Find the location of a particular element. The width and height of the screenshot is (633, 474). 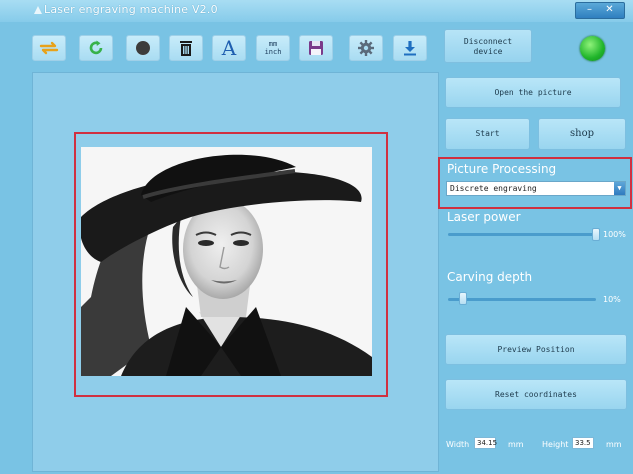

download-icon is located at coordinates (410, 48).